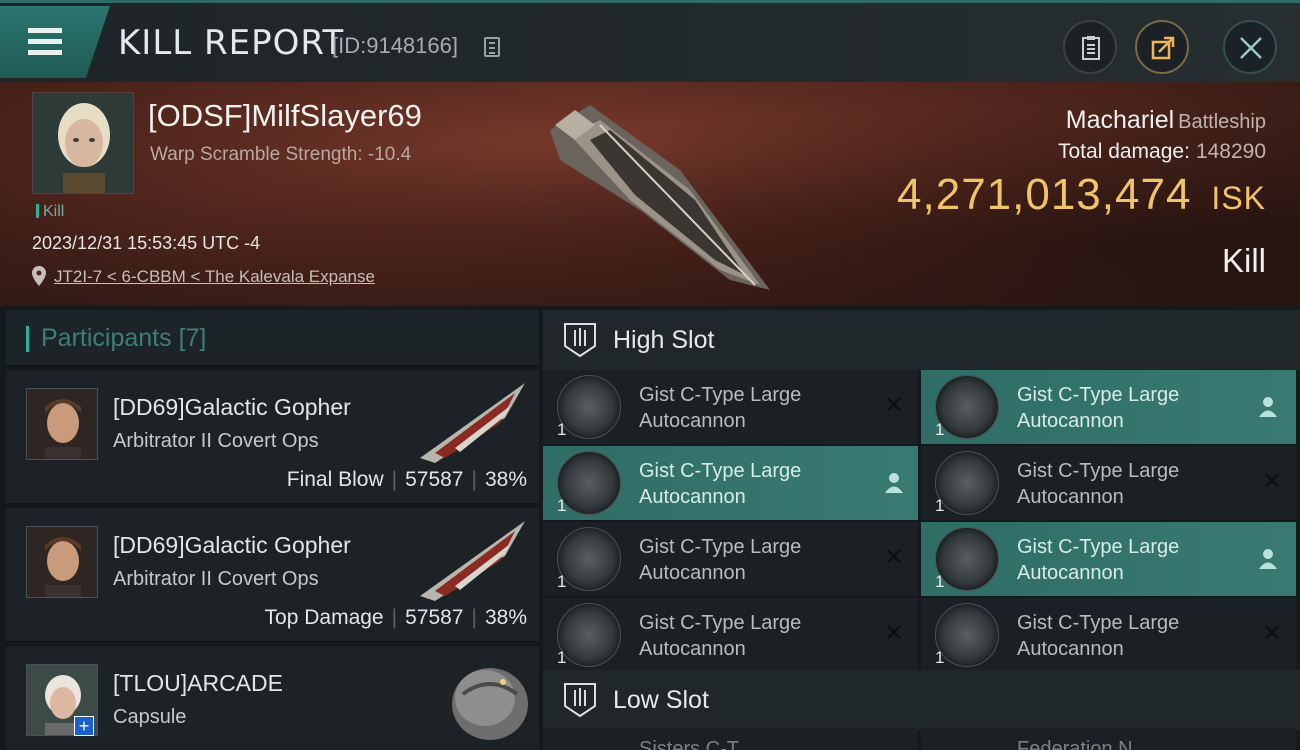 The image size is (1300, 750). Describe the element at coordinates (1120, 120) in the screenshot. I see `ship-name-text: Machariel` at that location.